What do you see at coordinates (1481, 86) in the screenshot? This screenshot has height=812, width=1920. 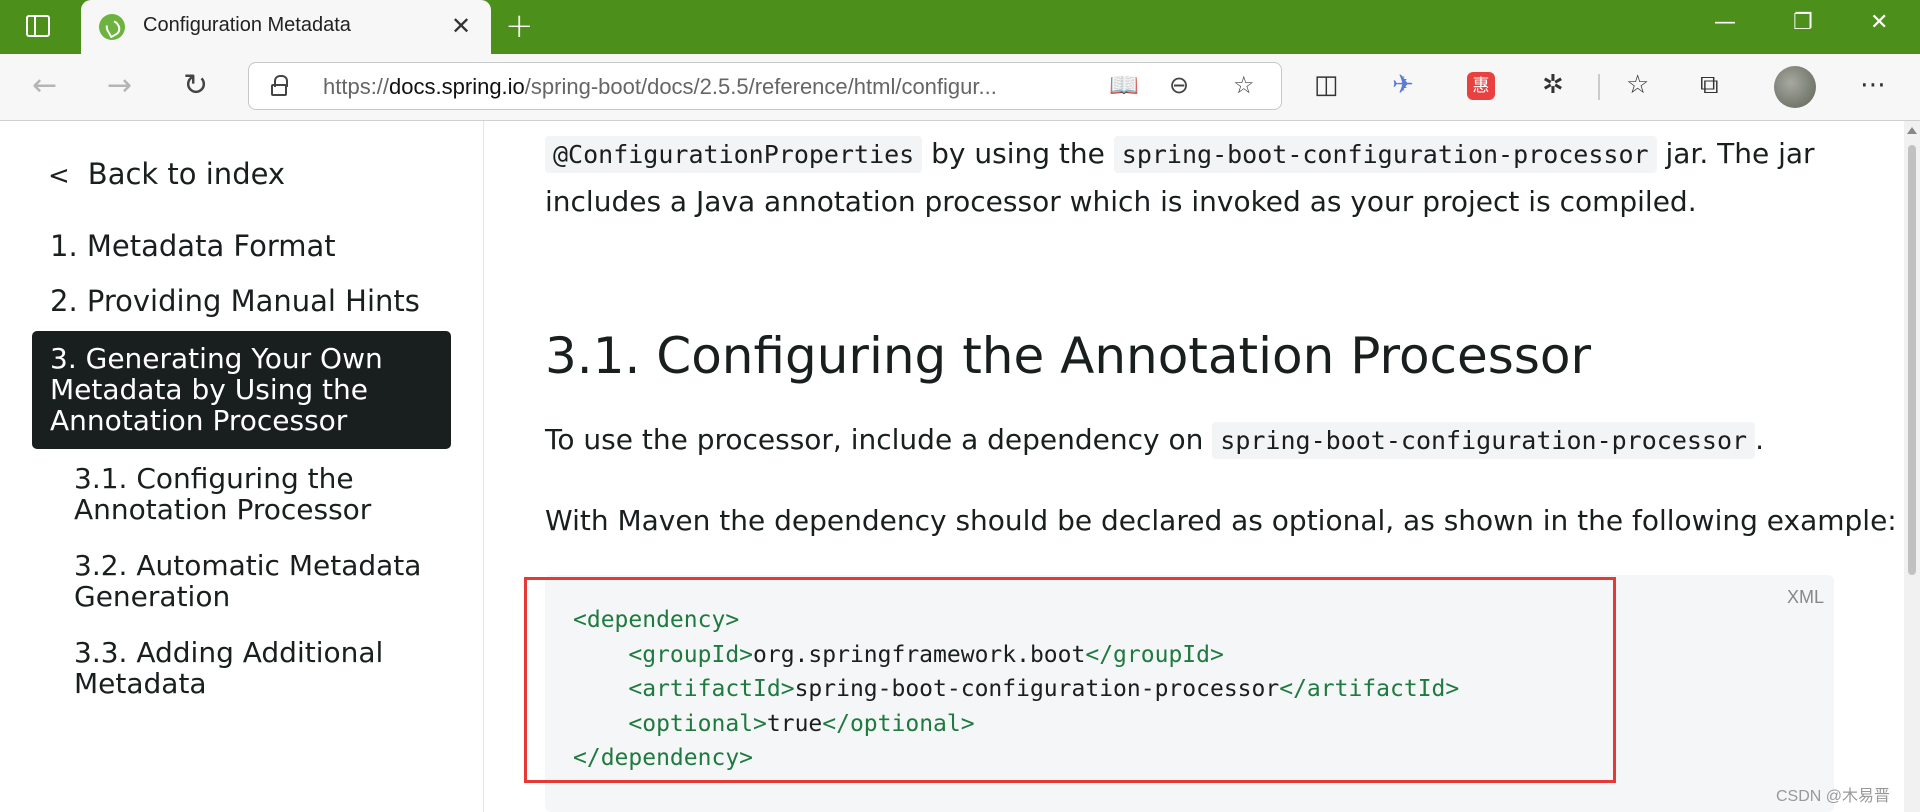 I see `extension-badge-icon: 惠` at bounding box center [1481, 86].